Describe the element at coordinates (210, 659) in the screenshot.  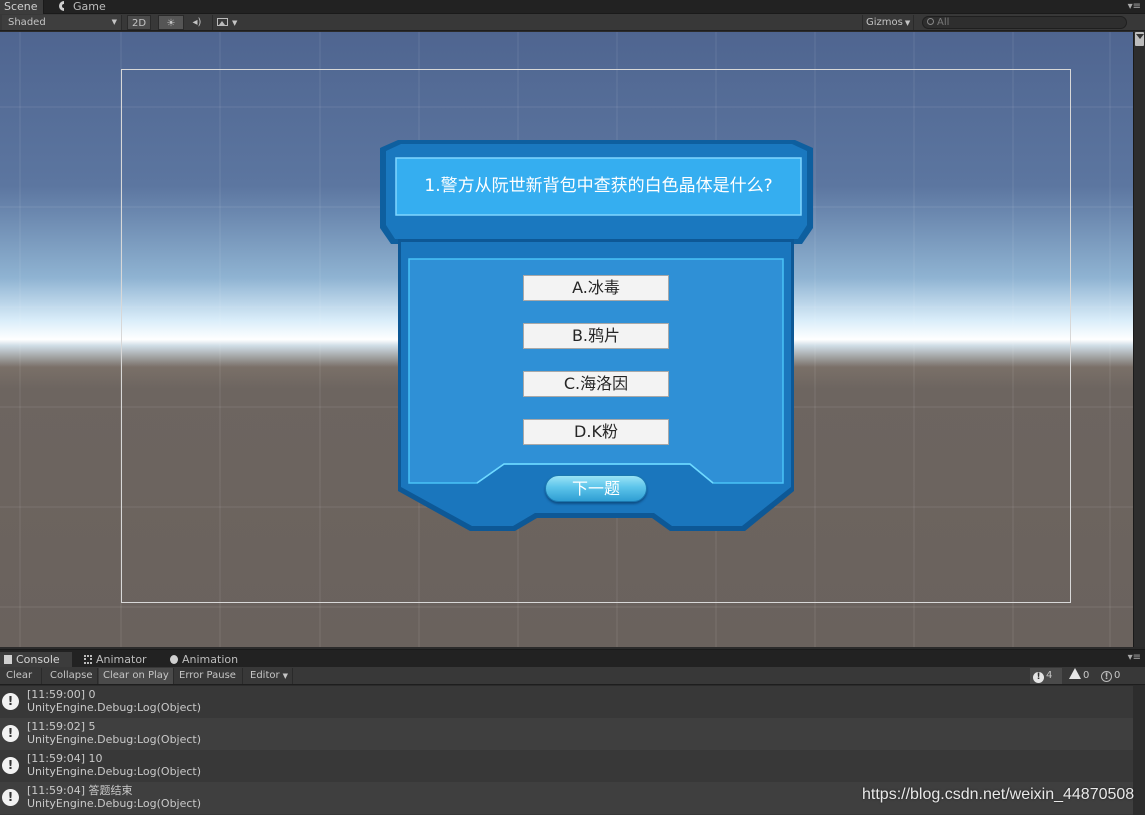
I see `tab-animation-label: Animation` at that location.